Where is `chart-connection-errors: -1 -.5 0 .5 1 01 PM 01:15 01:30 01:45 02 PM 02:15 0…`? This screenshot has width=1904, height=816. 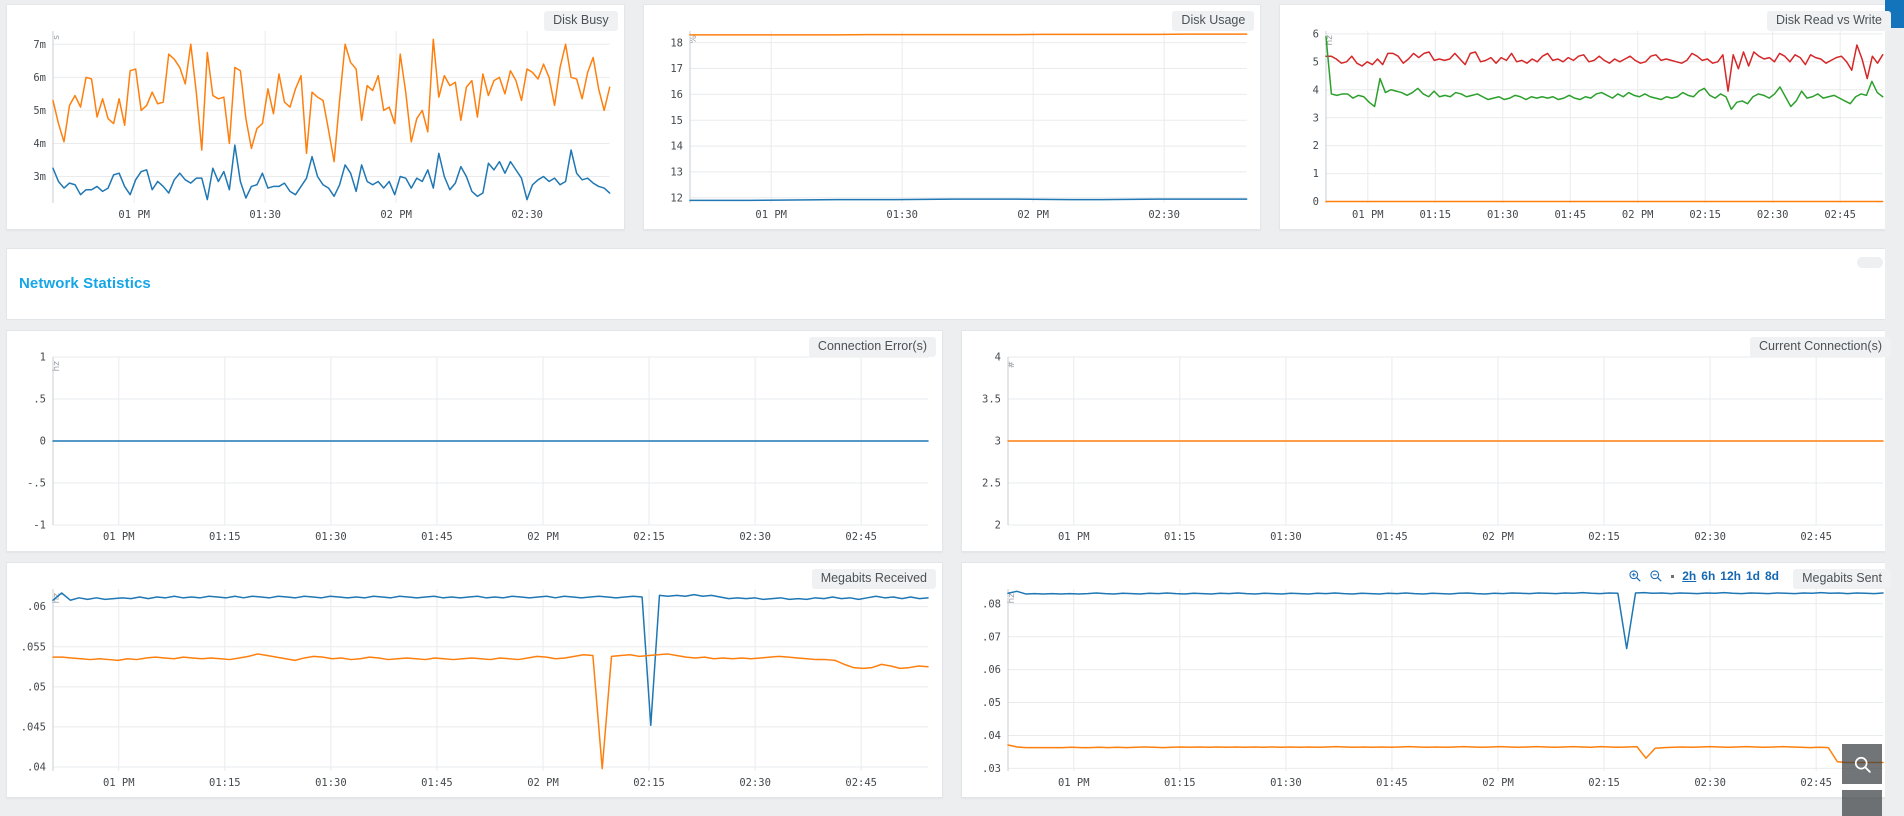 chart-connection-errors: -1 -.5 0 .5 1 01 PM 01:15 01:30 01:45 02 PM 02:15 0… is located at coordinates (474, 441).